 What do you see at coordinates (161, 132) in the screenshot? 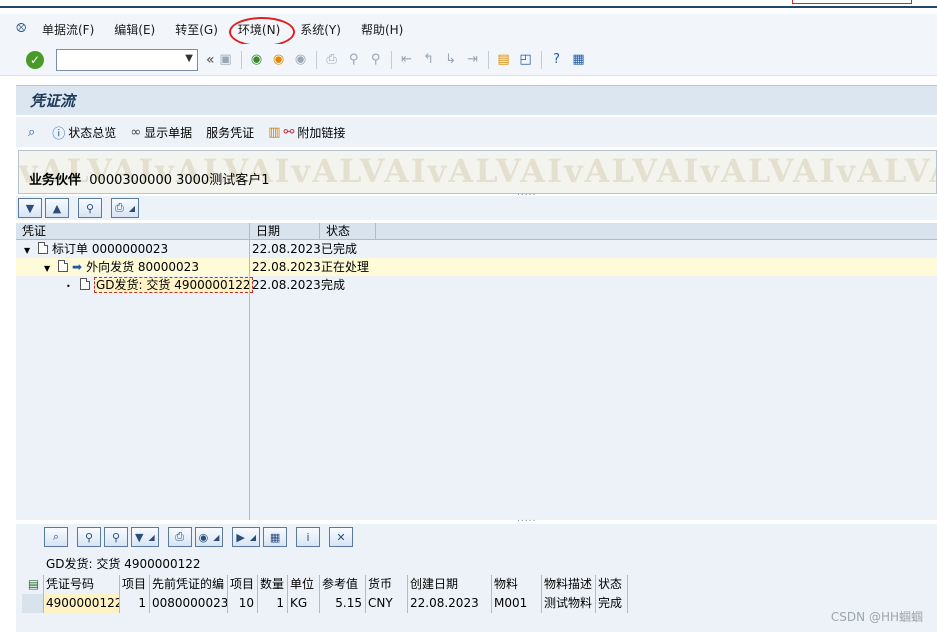
I see `display-document-button: ∞ 显示单据` at bounding box center [161, 132].